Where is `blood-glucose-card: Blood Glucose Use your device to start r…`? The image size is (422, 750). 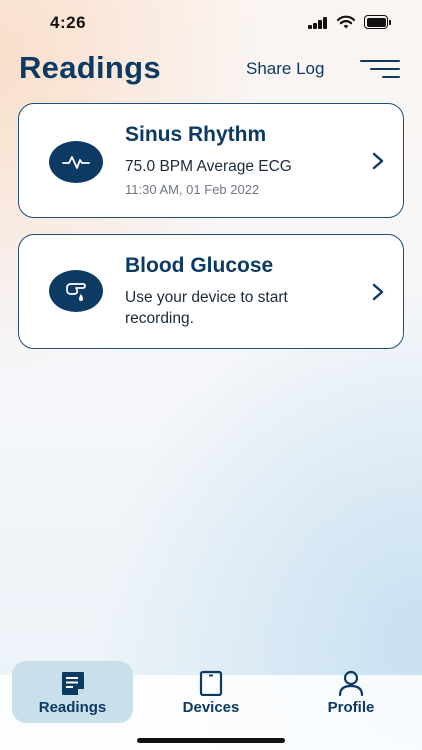
blood-glucose-card: Blood Glucose Use your device to start r… is located at coordinates (211, 291).